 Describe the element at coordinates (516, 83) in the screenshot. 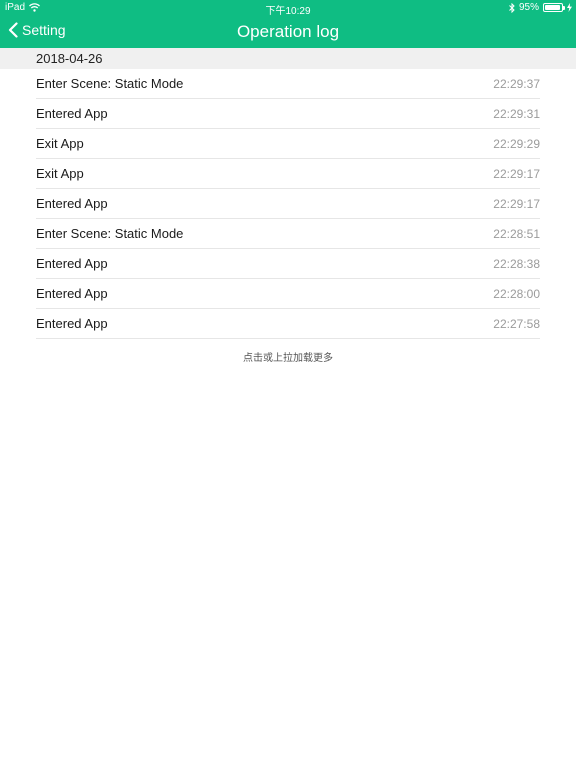

I see `log-event-time: 22:29:37` at that location.